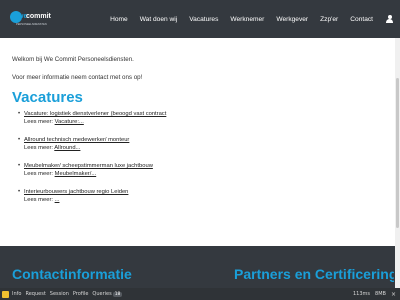 This screenshot has width=400, height=300. What do you see at coordinates (159, 19) in the screenshot?
I see `nav-wat-doen-wij: Wat doen wij` at bounding box center [159, 19].